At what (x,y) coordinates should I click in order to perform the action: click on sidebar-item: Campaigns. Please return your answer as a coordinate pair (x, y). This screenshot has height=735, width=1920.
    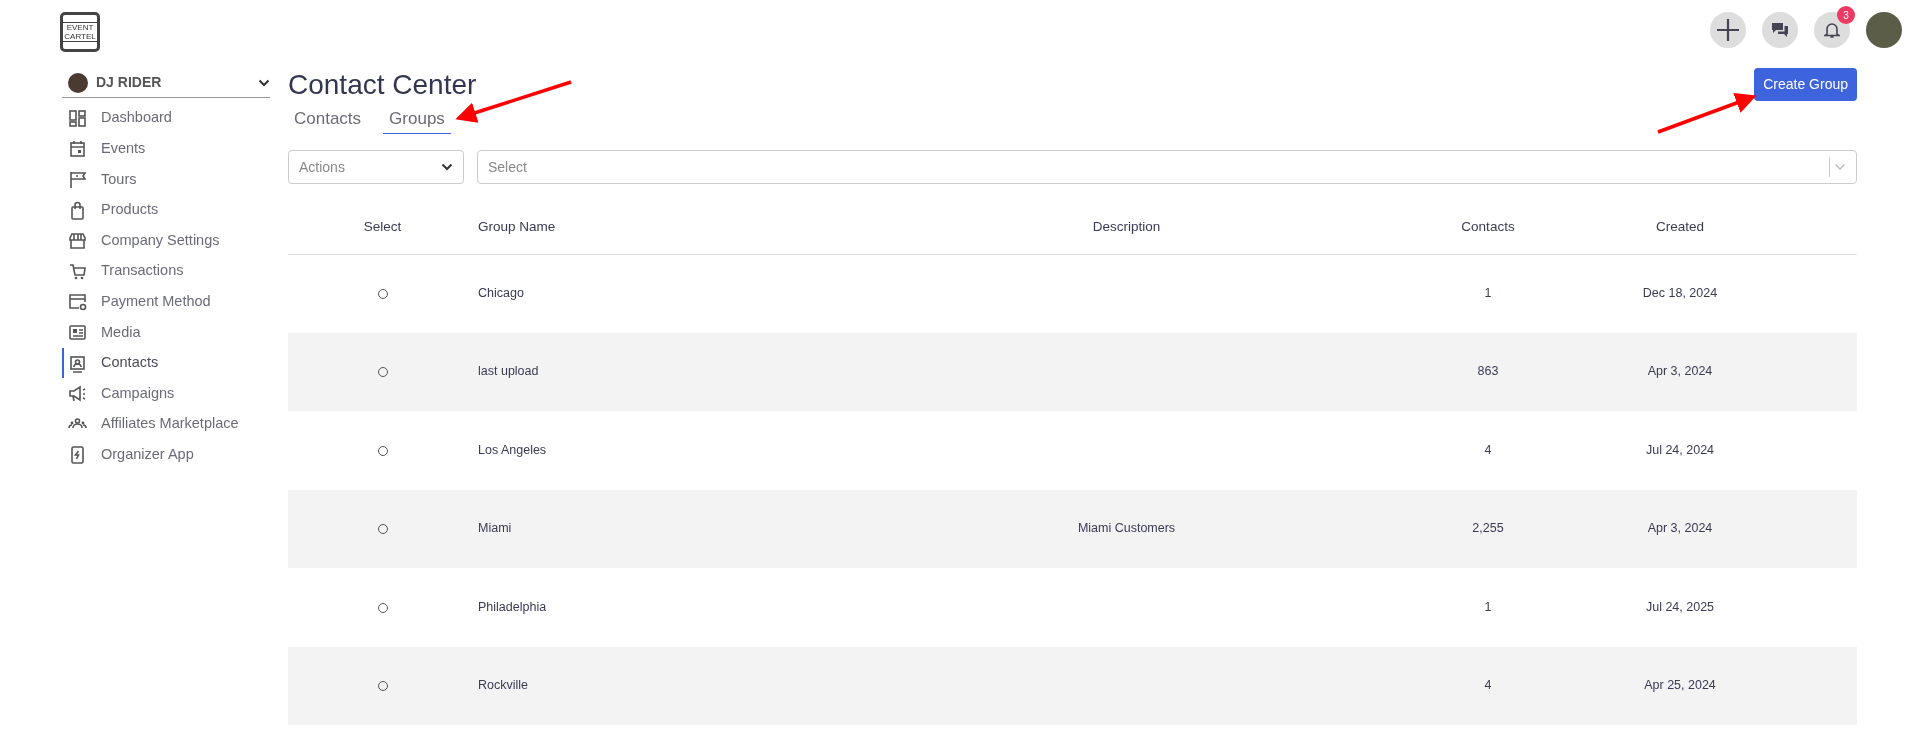
    Looking at the image, I should click on (166, 393).